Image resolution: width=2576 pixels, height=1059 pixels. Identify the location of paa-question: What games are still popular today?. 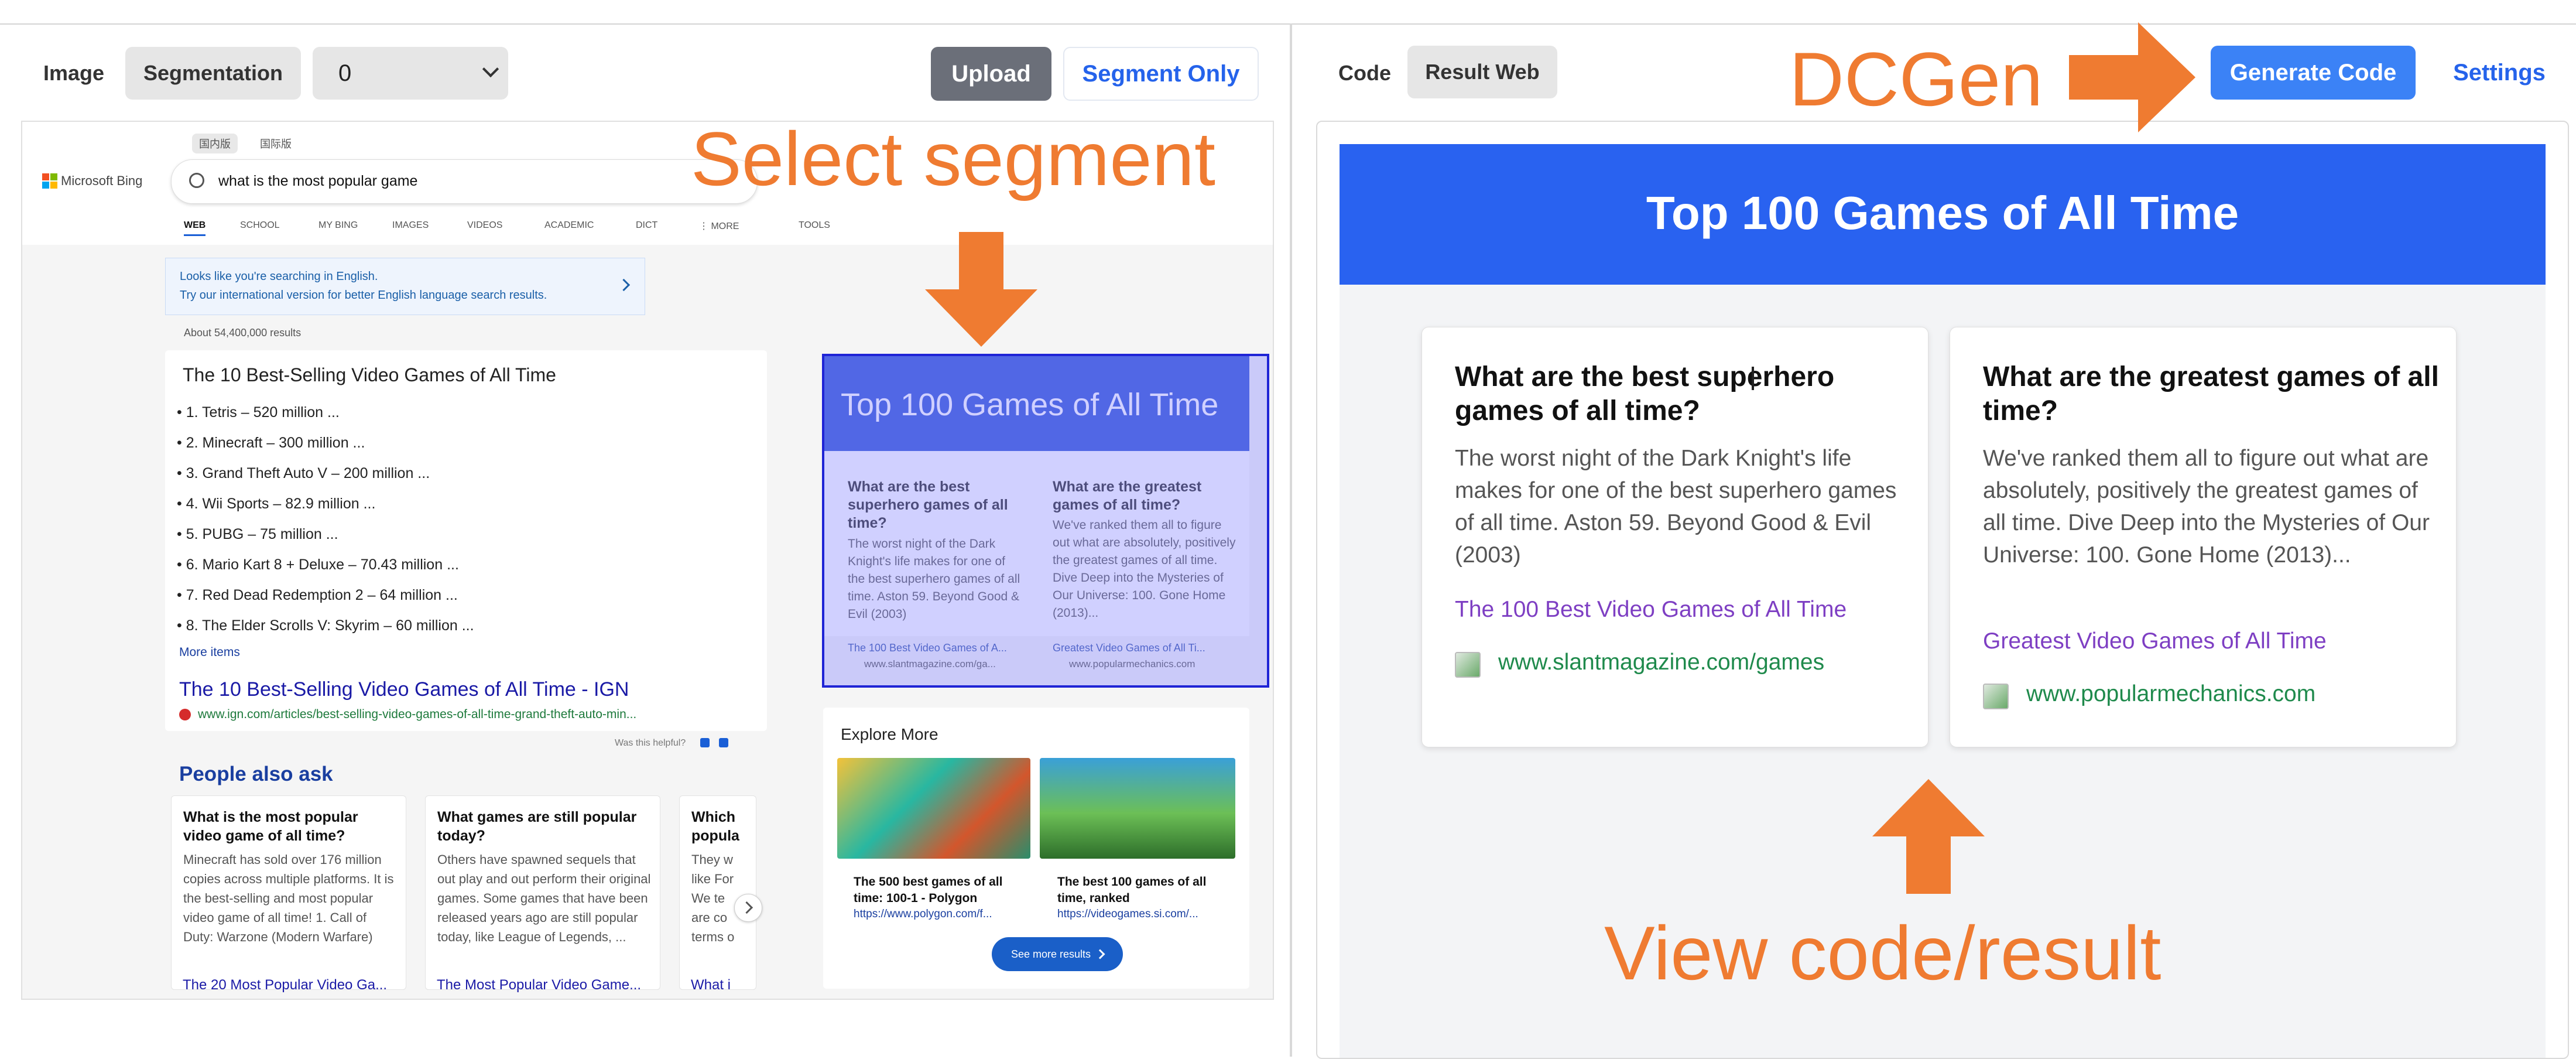
(537, 826).